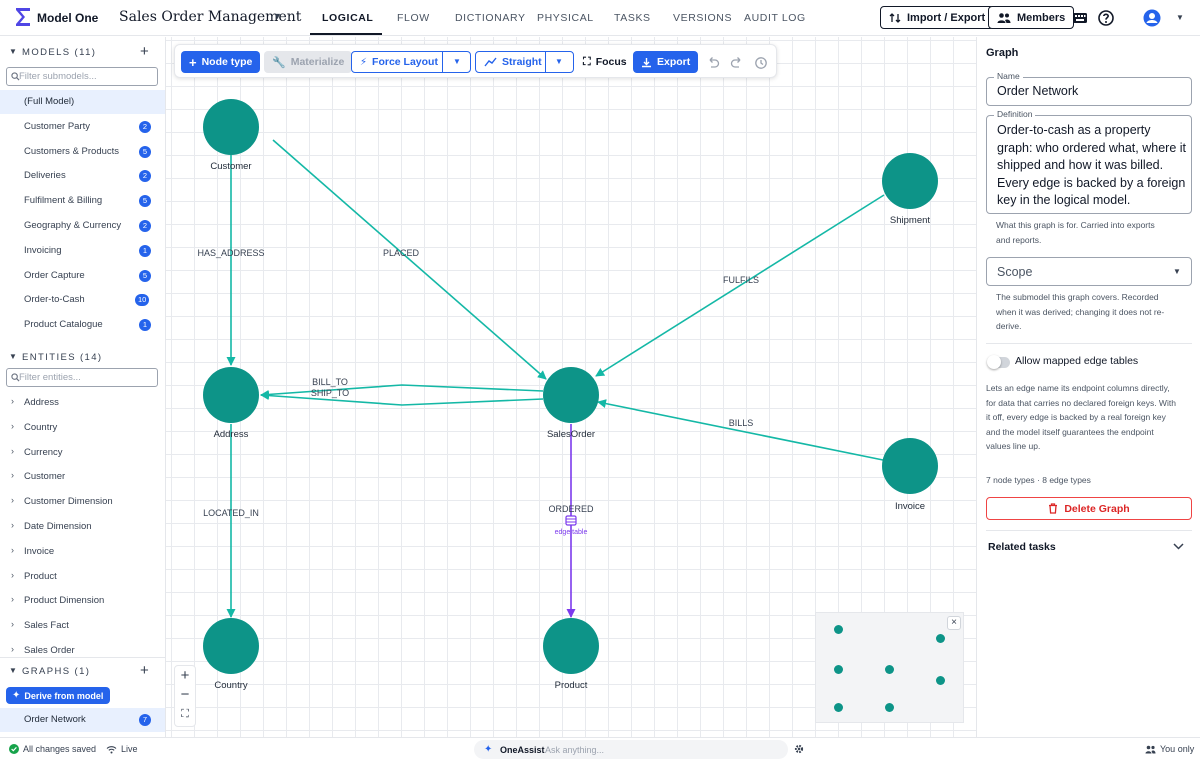 This screenshot has width=1200, height=760. What do you see at coordinates (82, 720) in the screenshot?
I see `graph-item-order-network: Order Network 7` at bounding box center [82, 720].